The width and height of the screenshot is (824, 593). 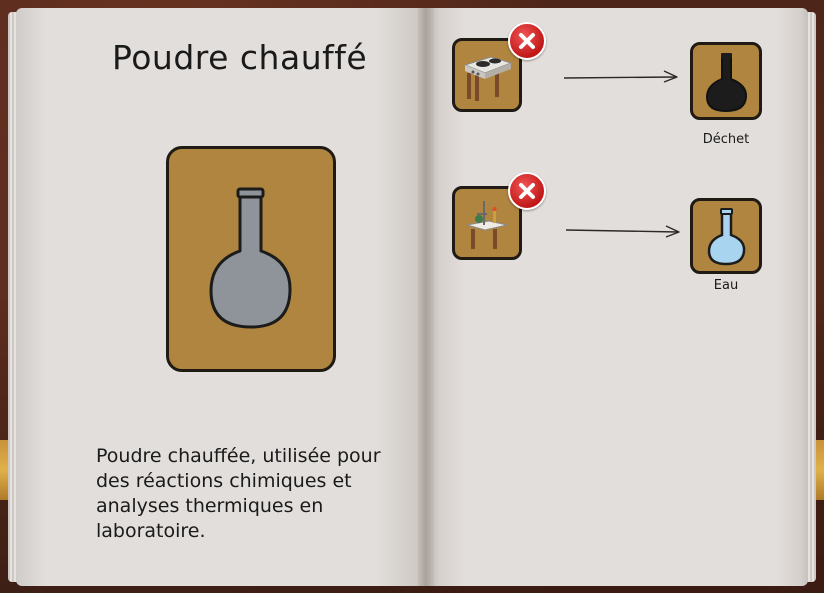 I want to click on result-card-waste, so click(x=726, y=81).